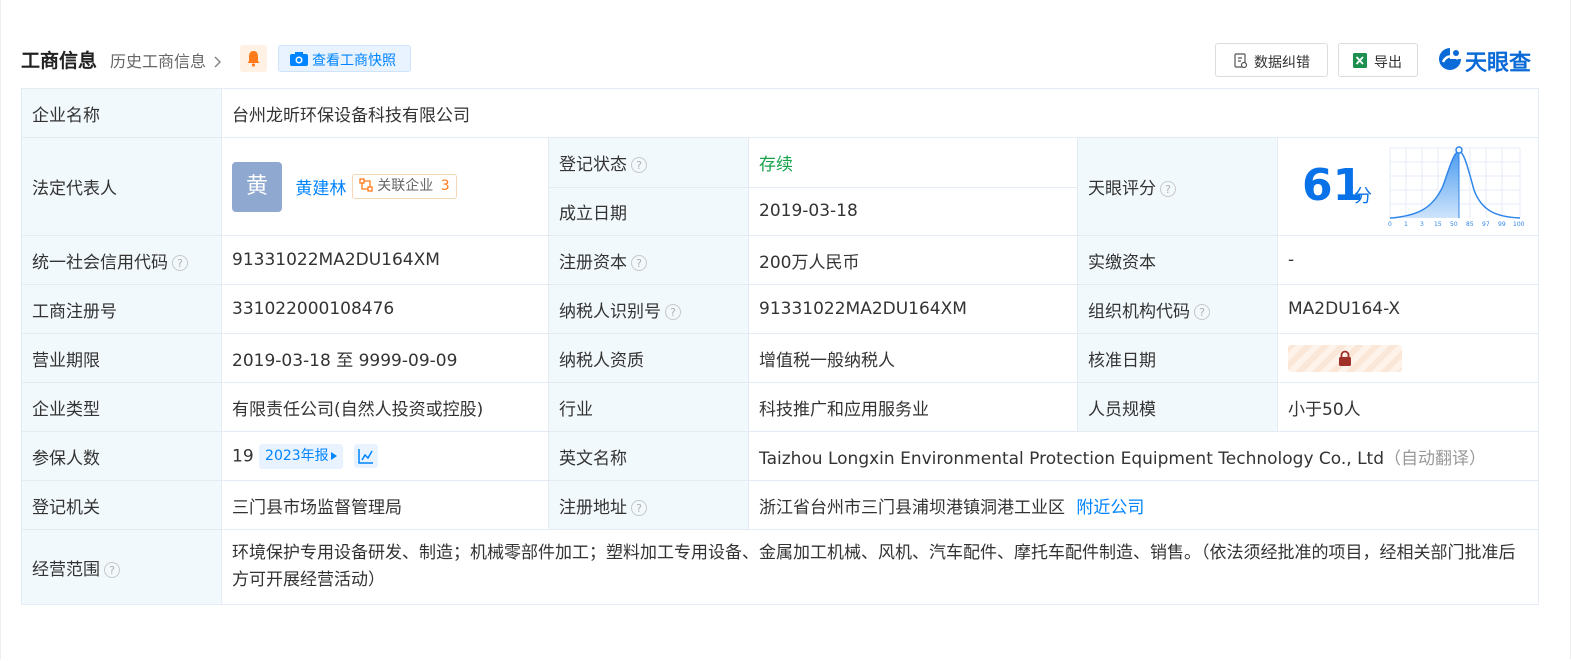 The height and width of the screenshot is (661, 1571). I want to click on taxpayer-qual-label: 纳税人资质, so click(648, 358).